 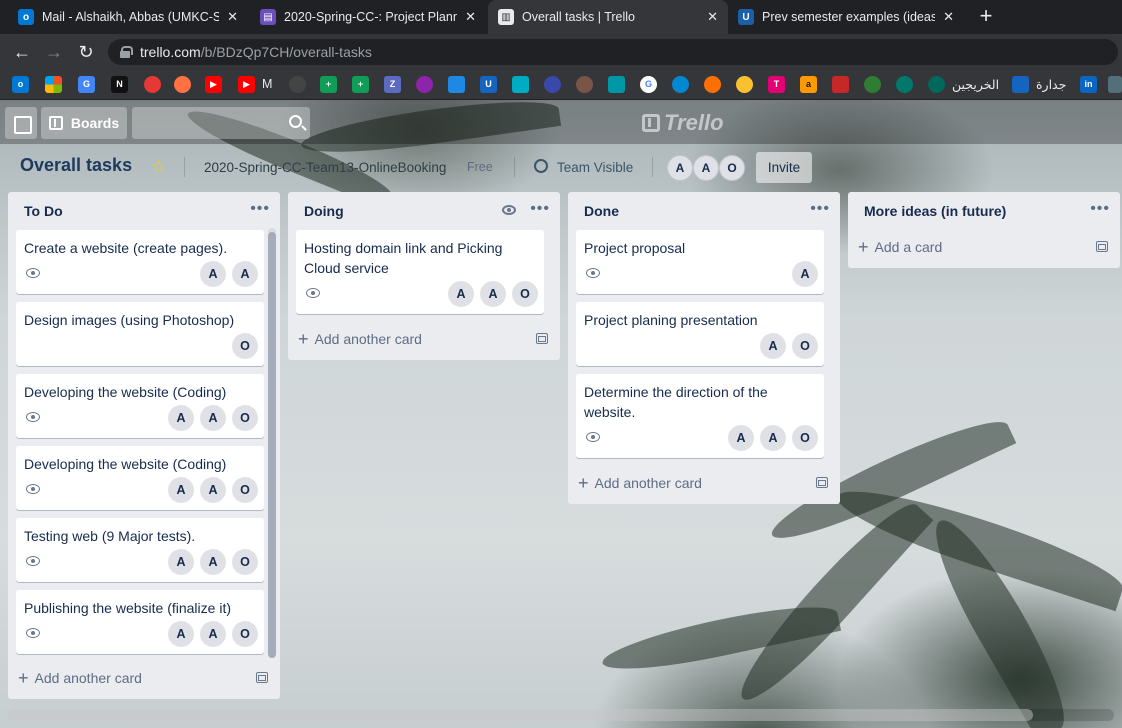 What do you see at coordinates (368, 17) in the screenshot?
I see `browser-tab-planner: ▤ 2020-Spring-CC-: Project Plannin ✕` at bounding box center [368, 17].